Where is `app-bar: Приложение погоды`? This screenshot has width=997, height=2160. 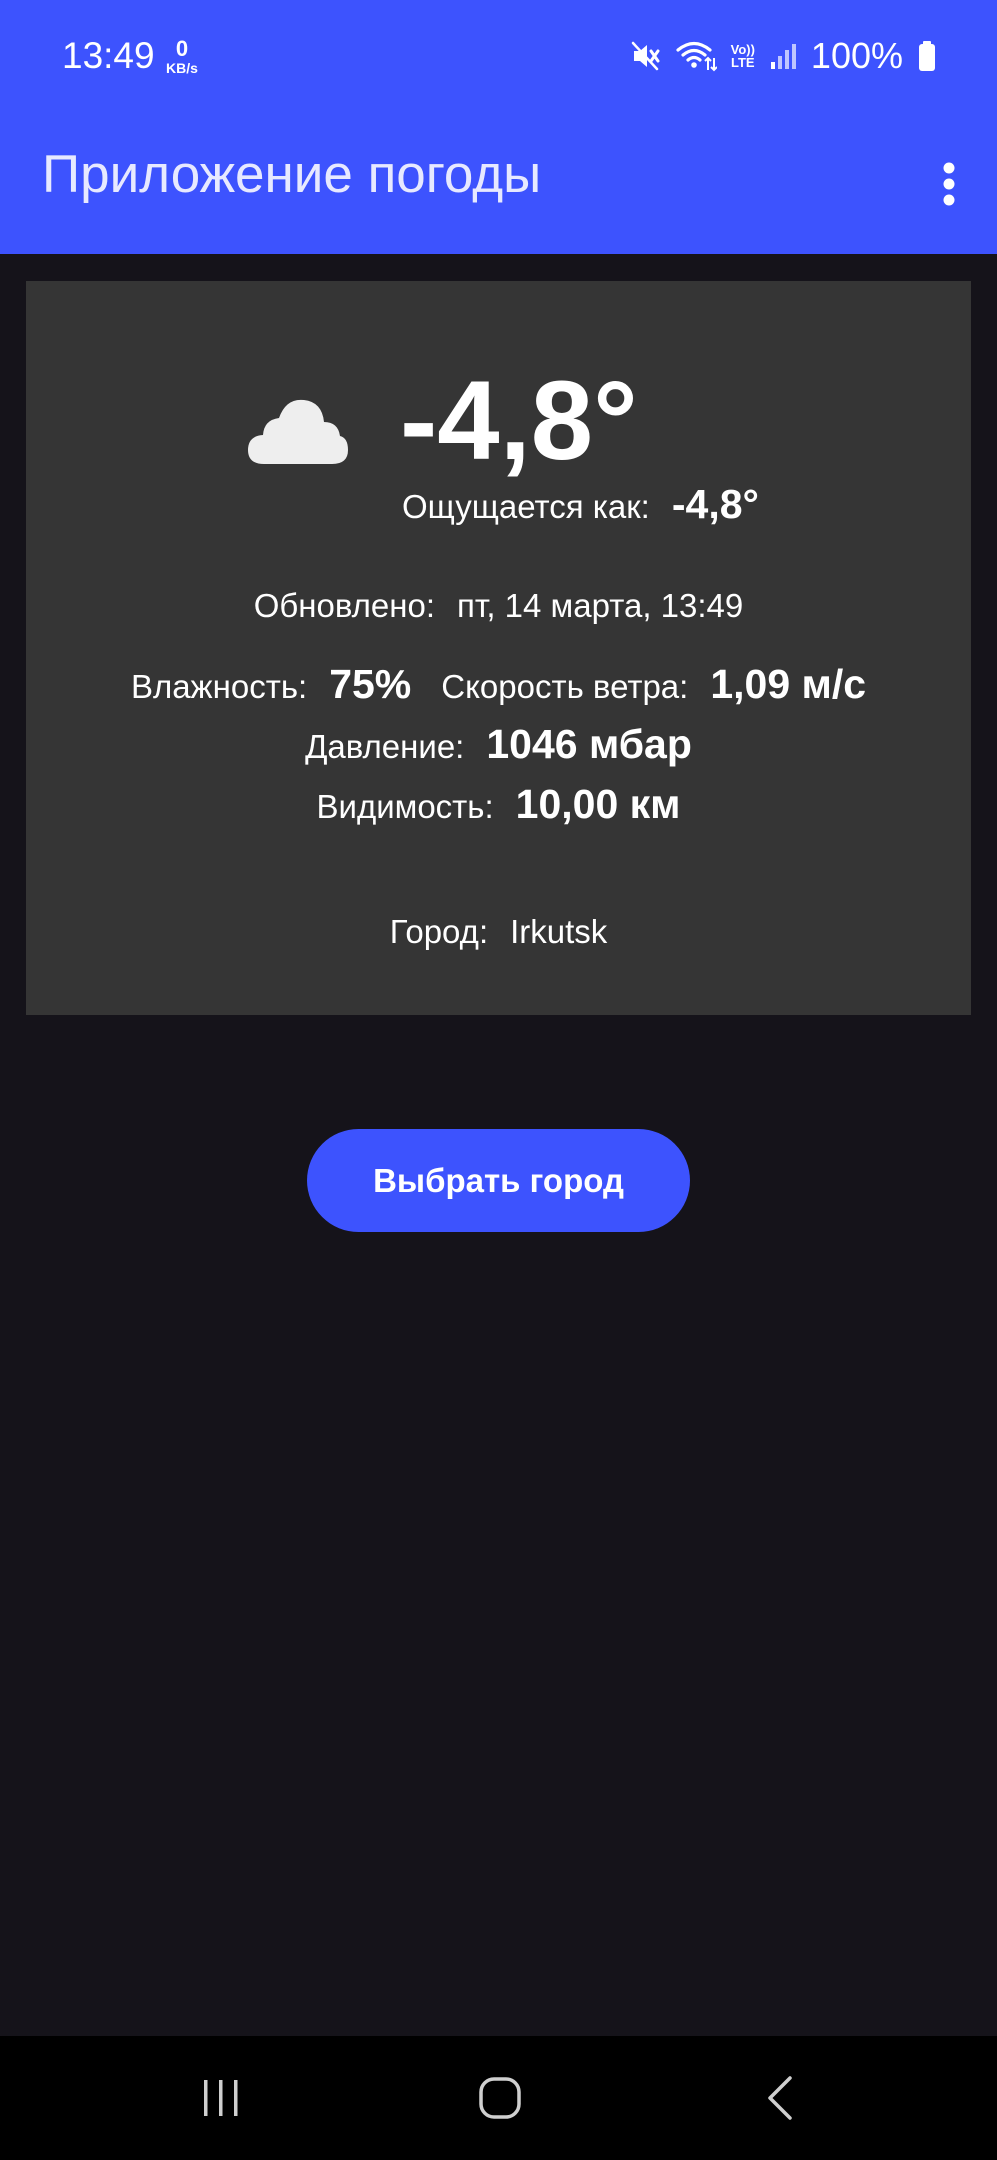 app-bar: Приложение погоды is located at coordinates (498, 183).